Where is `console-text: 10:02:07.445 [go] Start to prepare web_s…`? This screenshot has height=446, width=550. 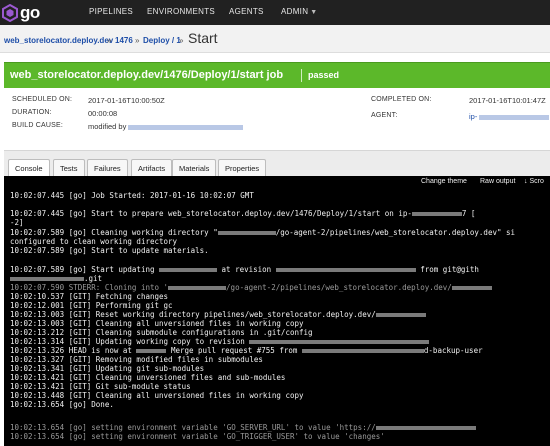
console-text: 10:02:07.445 [go] Start to prepare web_s… is located at coordinates (211, 213).